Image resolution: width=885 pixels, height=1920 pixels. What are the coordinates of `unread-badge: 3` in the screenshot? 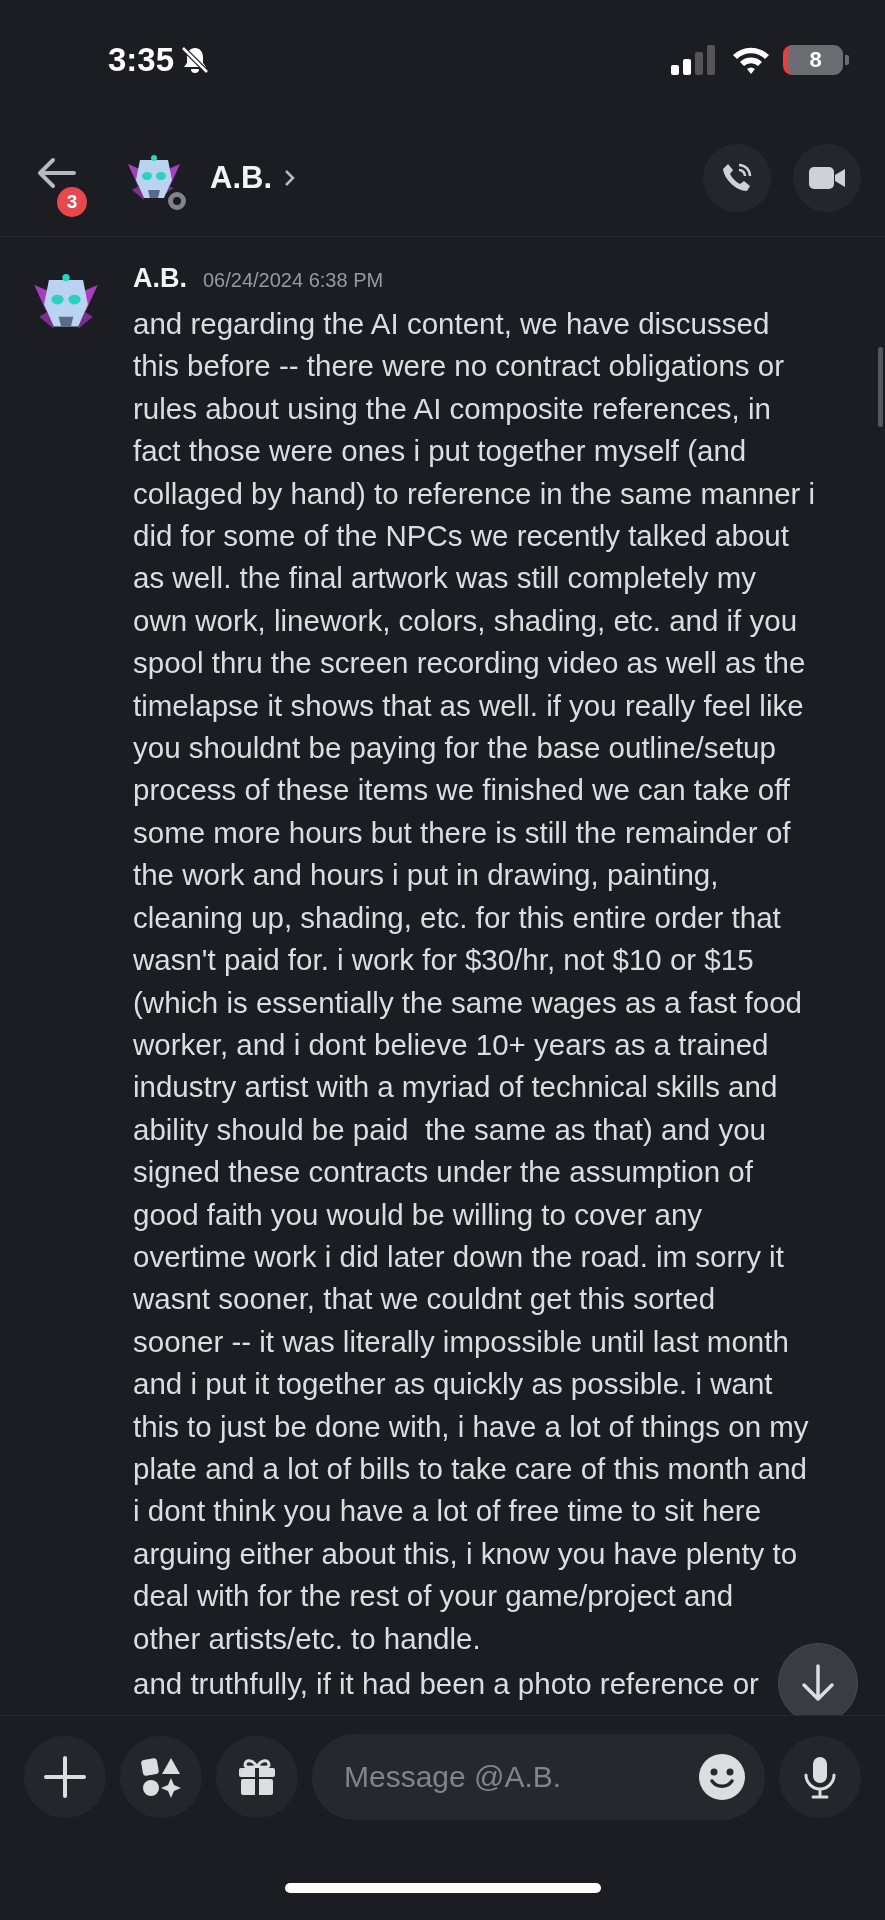 It's located at (72, 202).